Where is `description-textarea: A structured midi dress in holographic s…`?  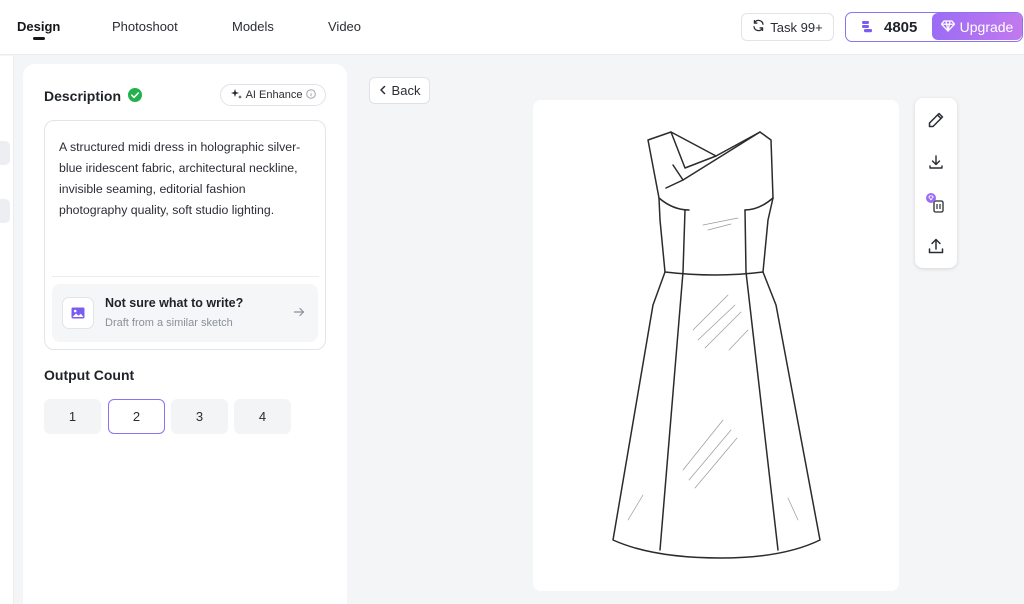 description-textarea: A structured midi dress in holographic s… is located at coordinates (185, 235).